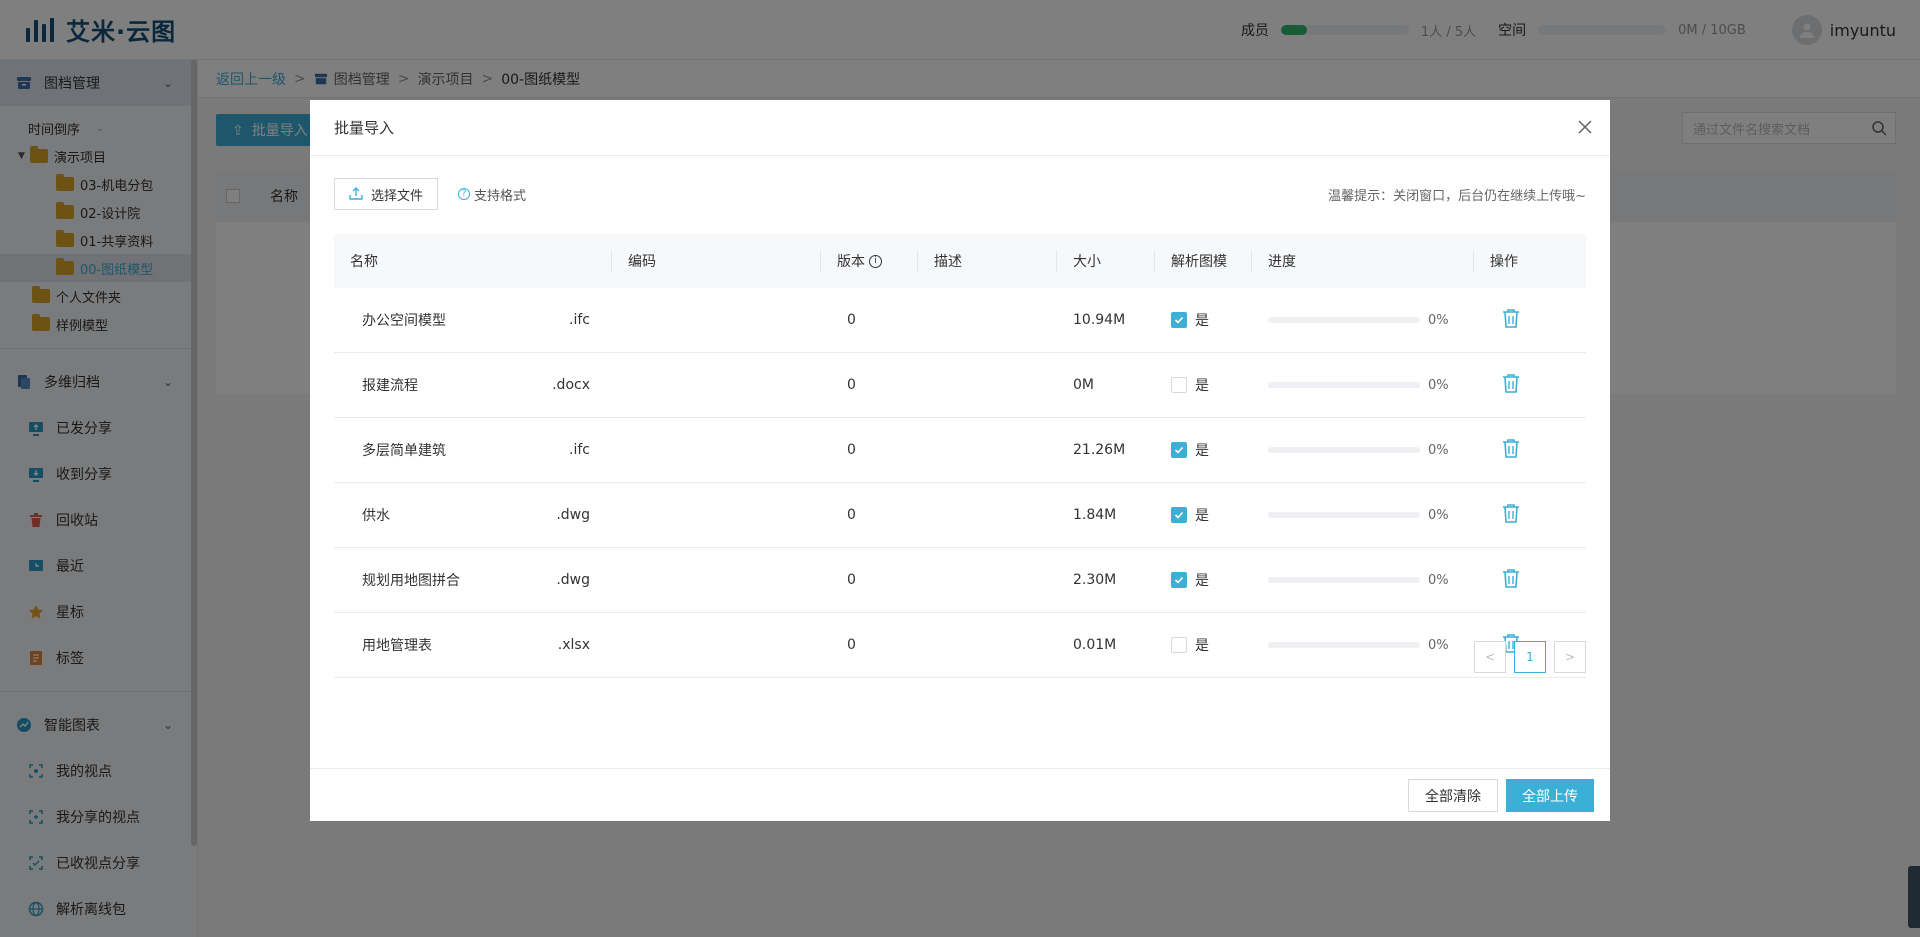 This screenshot has width=1920, height=937. Describe the element at coordinates (473, 261) in the screenshot. I see `column-header-name: 名称` at that location.